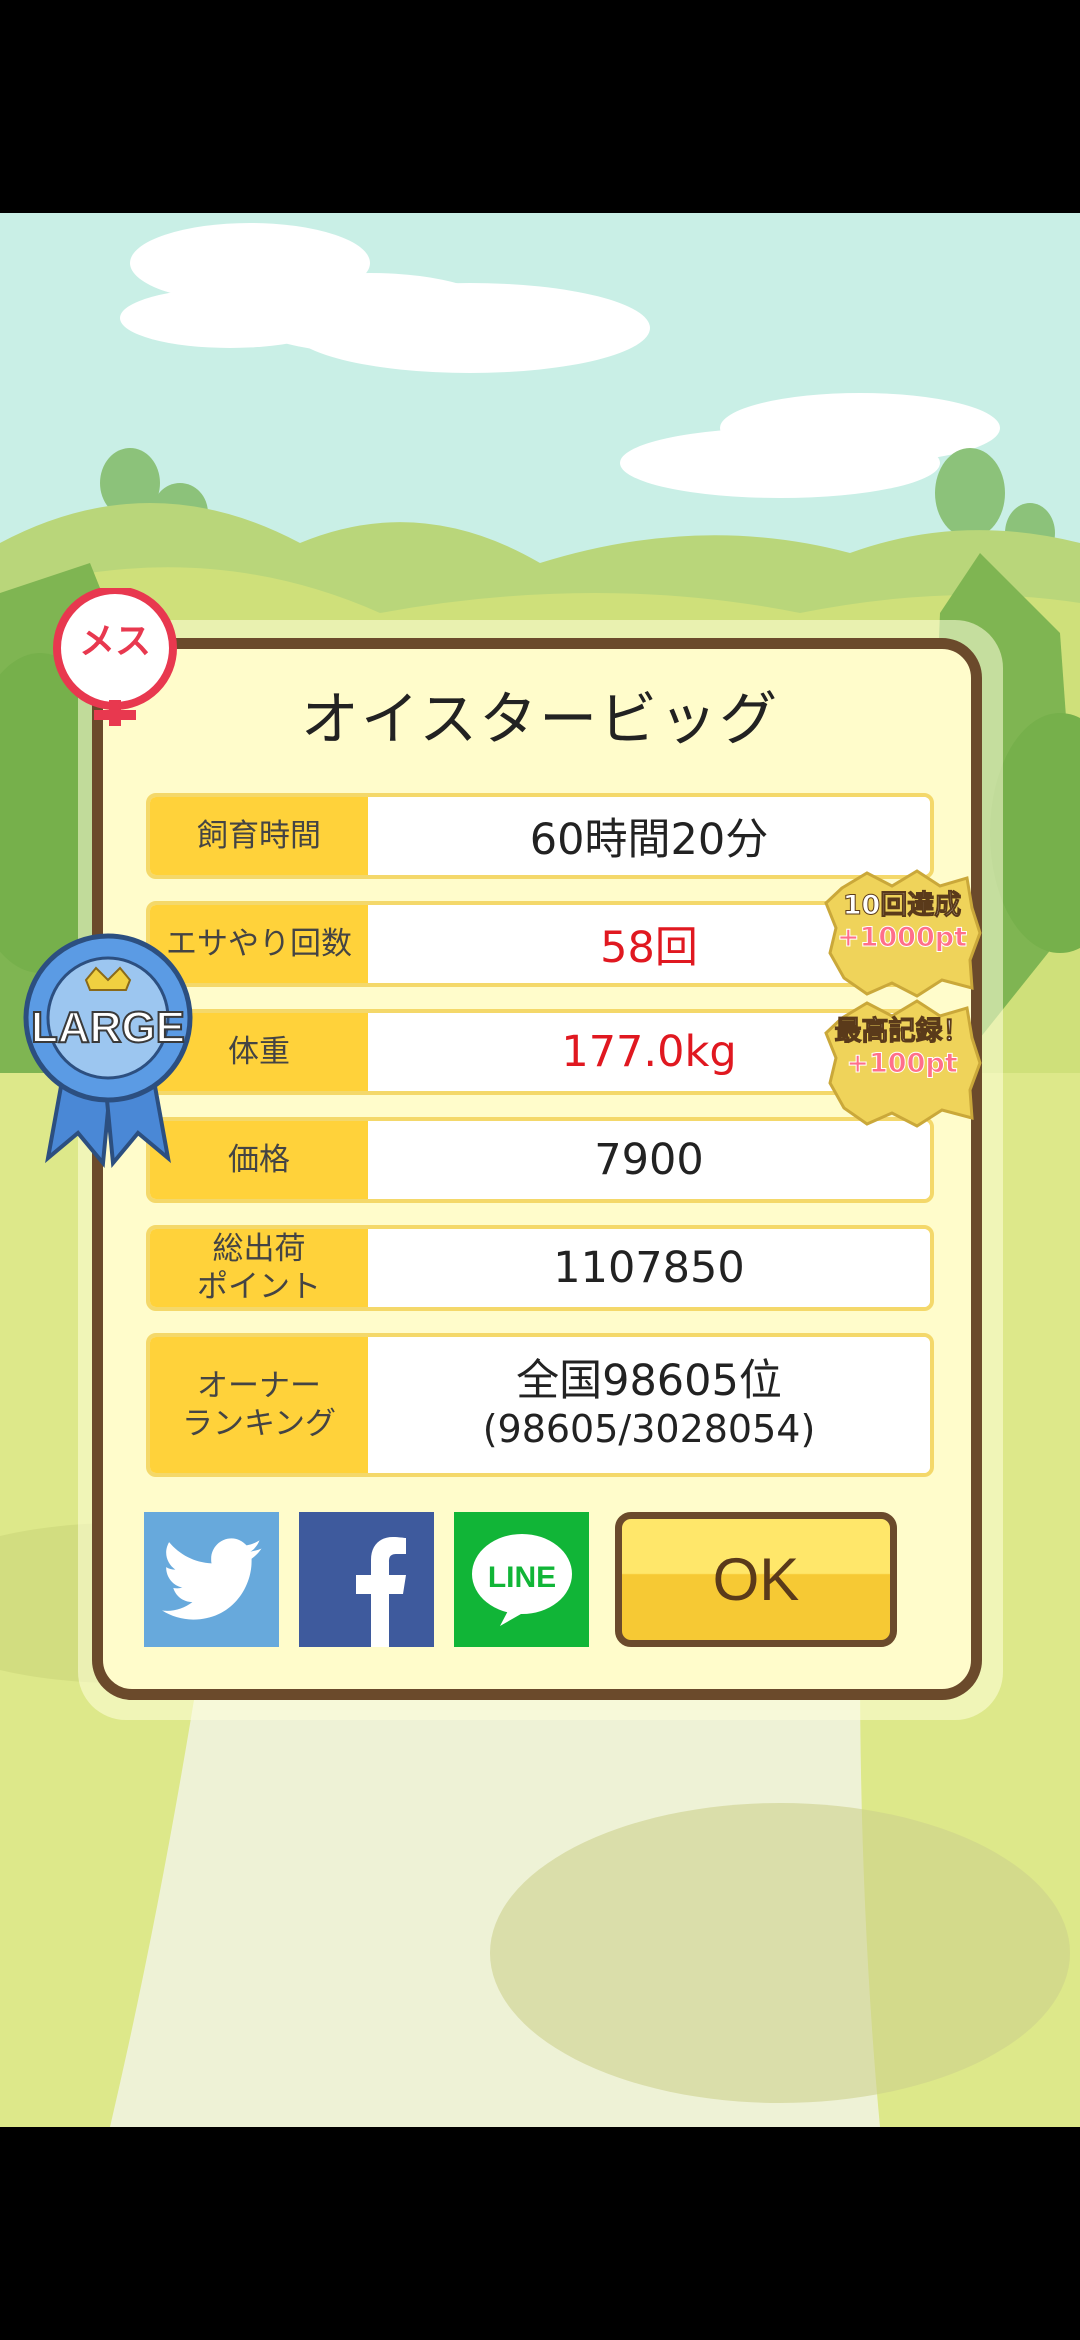  I want to click on twitter-bird-icon, so click(211, 1578).